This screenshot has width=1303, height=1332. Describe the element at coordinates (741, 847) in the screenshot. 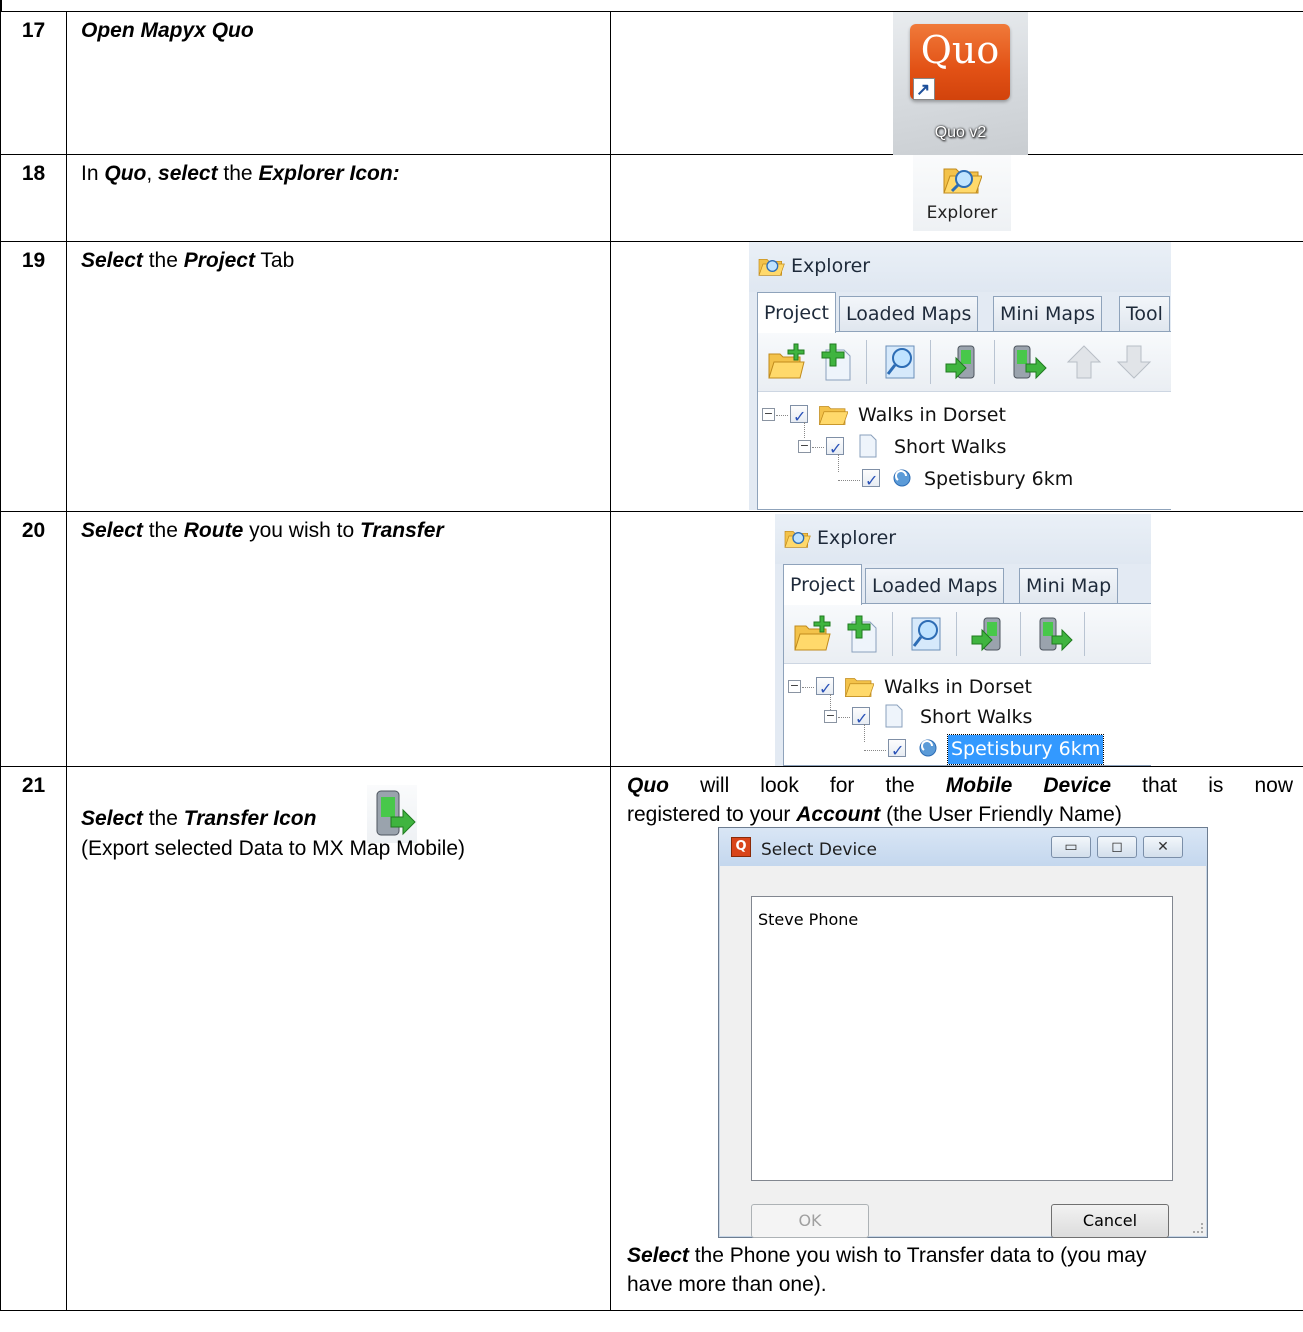

I see `app-icon: Q` at that location.